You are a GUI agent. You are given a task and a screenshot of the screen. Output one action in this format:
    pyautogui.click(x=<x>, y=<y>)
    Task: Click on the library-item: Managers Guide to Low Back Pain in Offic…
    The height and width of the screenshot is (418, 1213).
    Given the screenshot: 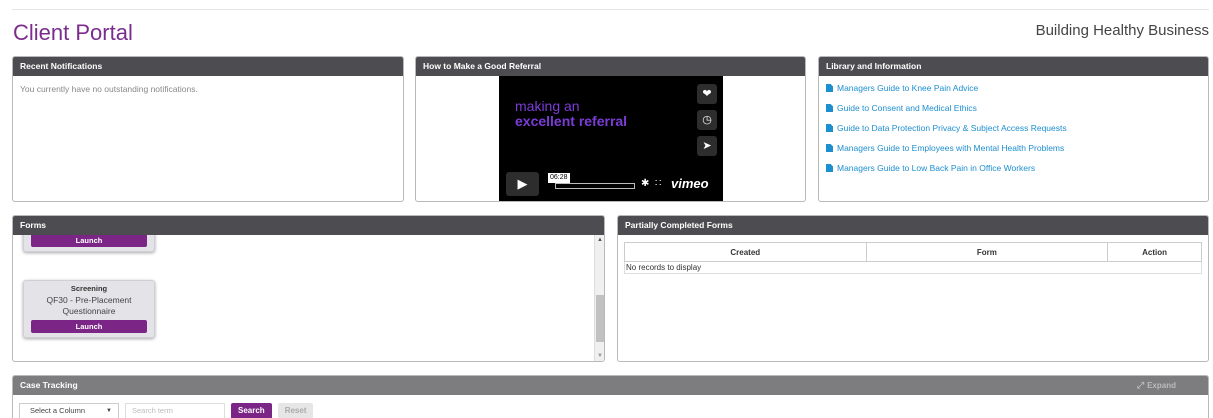 What is the action you would take?
    pyautogui.click(x=1013, y=168)
    